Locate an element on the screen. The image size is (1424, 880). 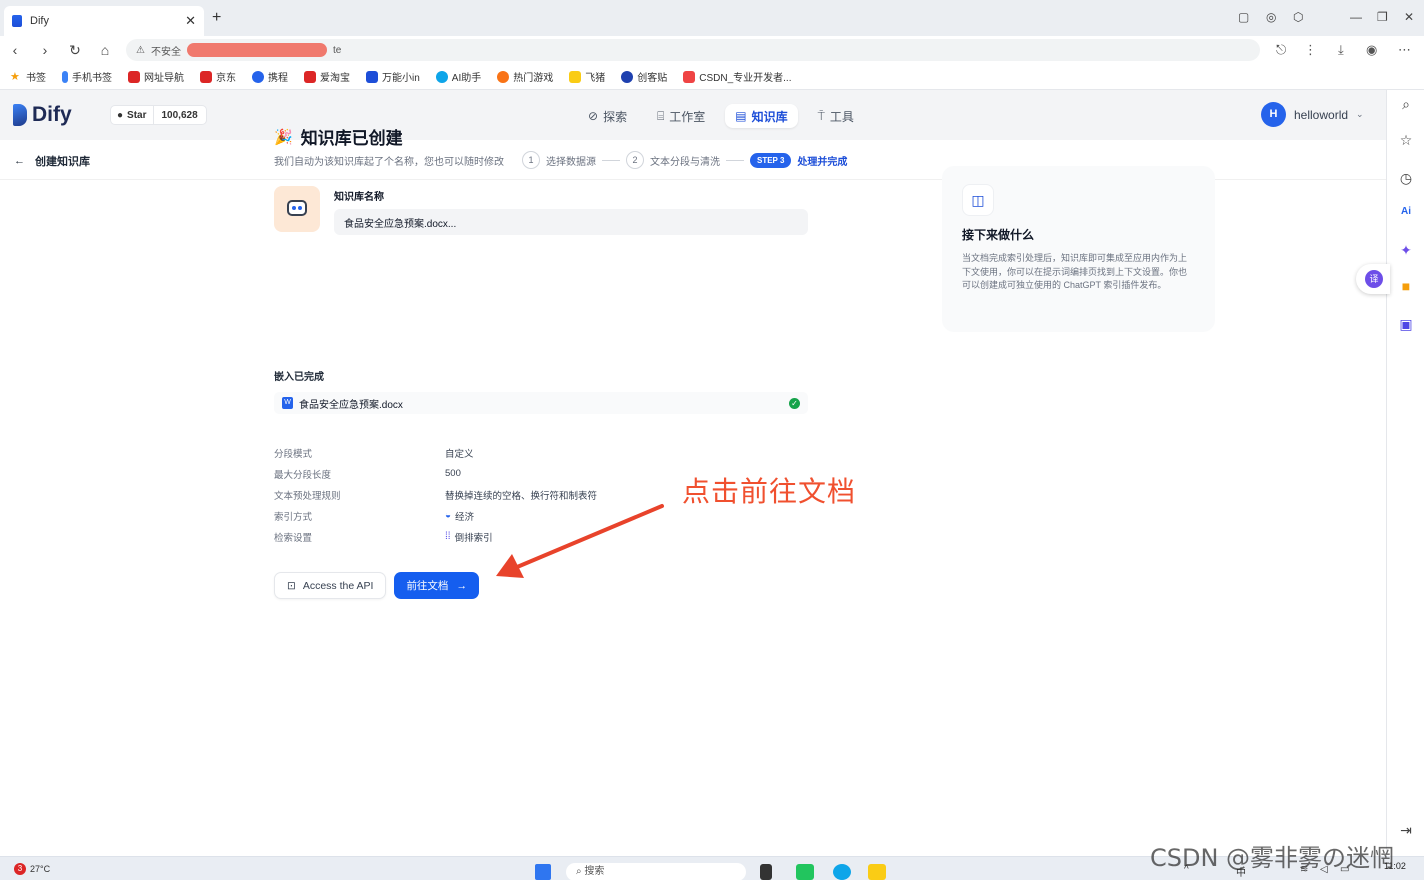
extension-icon: ⬡ is located at coordinates (1298, 17).